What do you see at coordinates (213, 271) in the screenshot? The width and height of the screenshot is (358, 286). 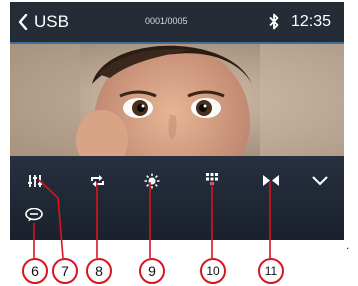 I see `callout-10: 10` at bounding box center [213, 271].